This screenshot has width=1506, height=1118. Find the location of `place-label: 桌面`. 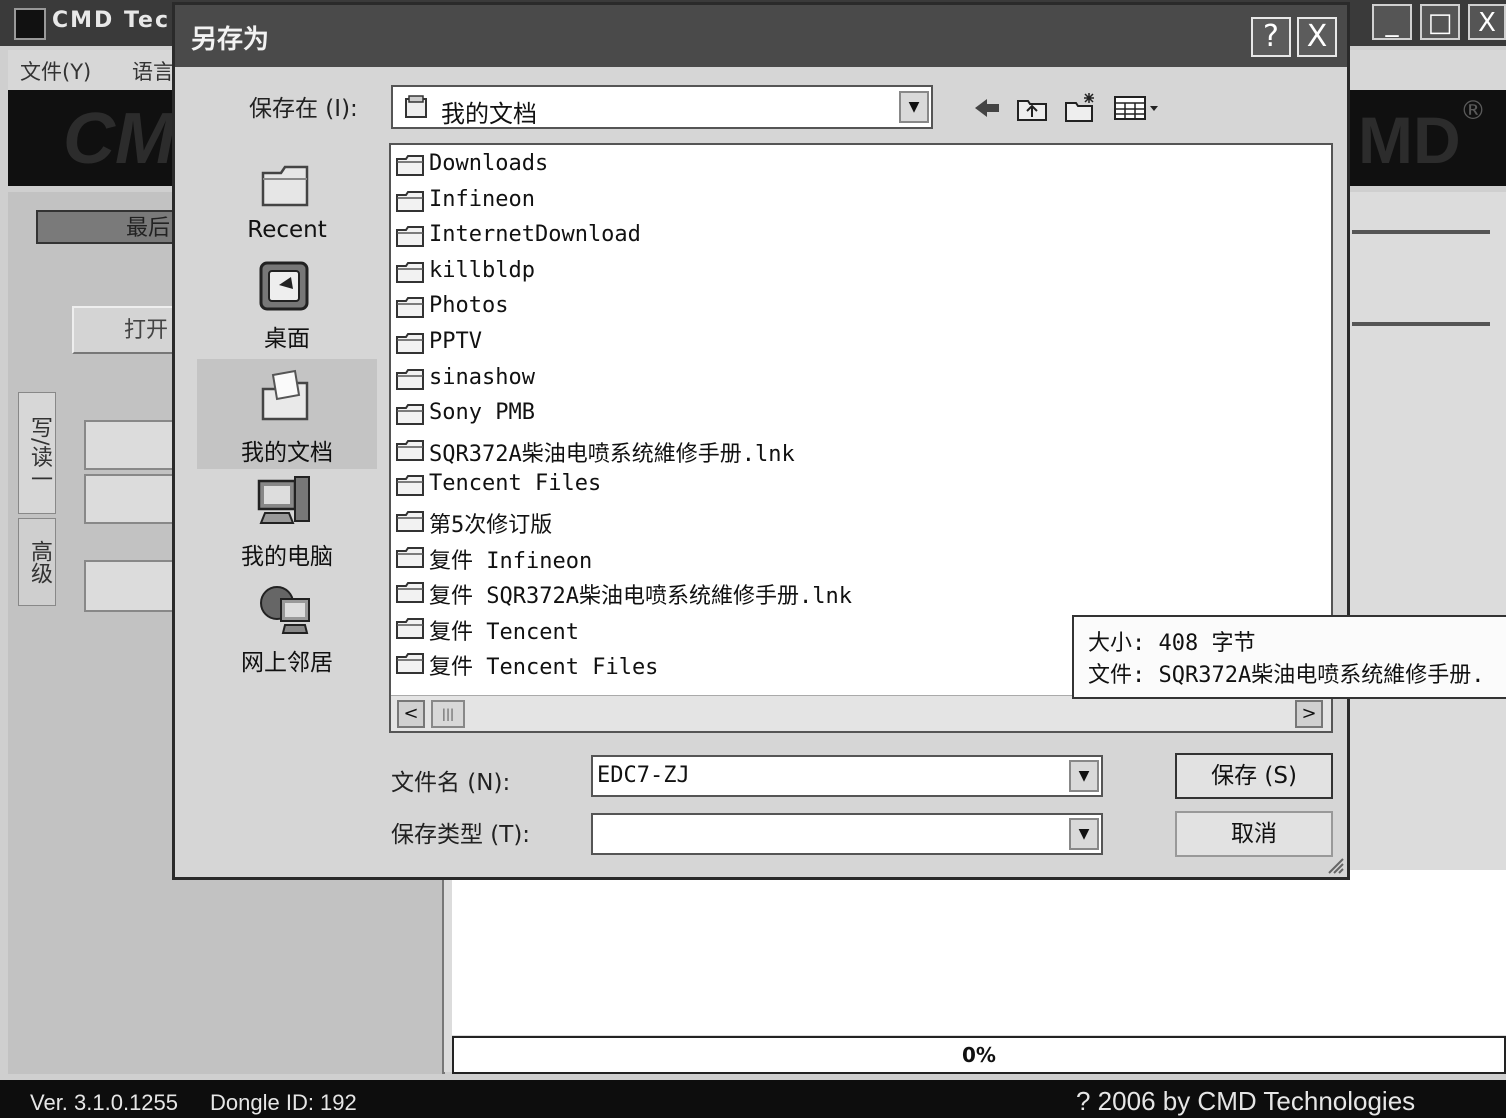

place-label: 桌面 is located at coordinates (287, 339).